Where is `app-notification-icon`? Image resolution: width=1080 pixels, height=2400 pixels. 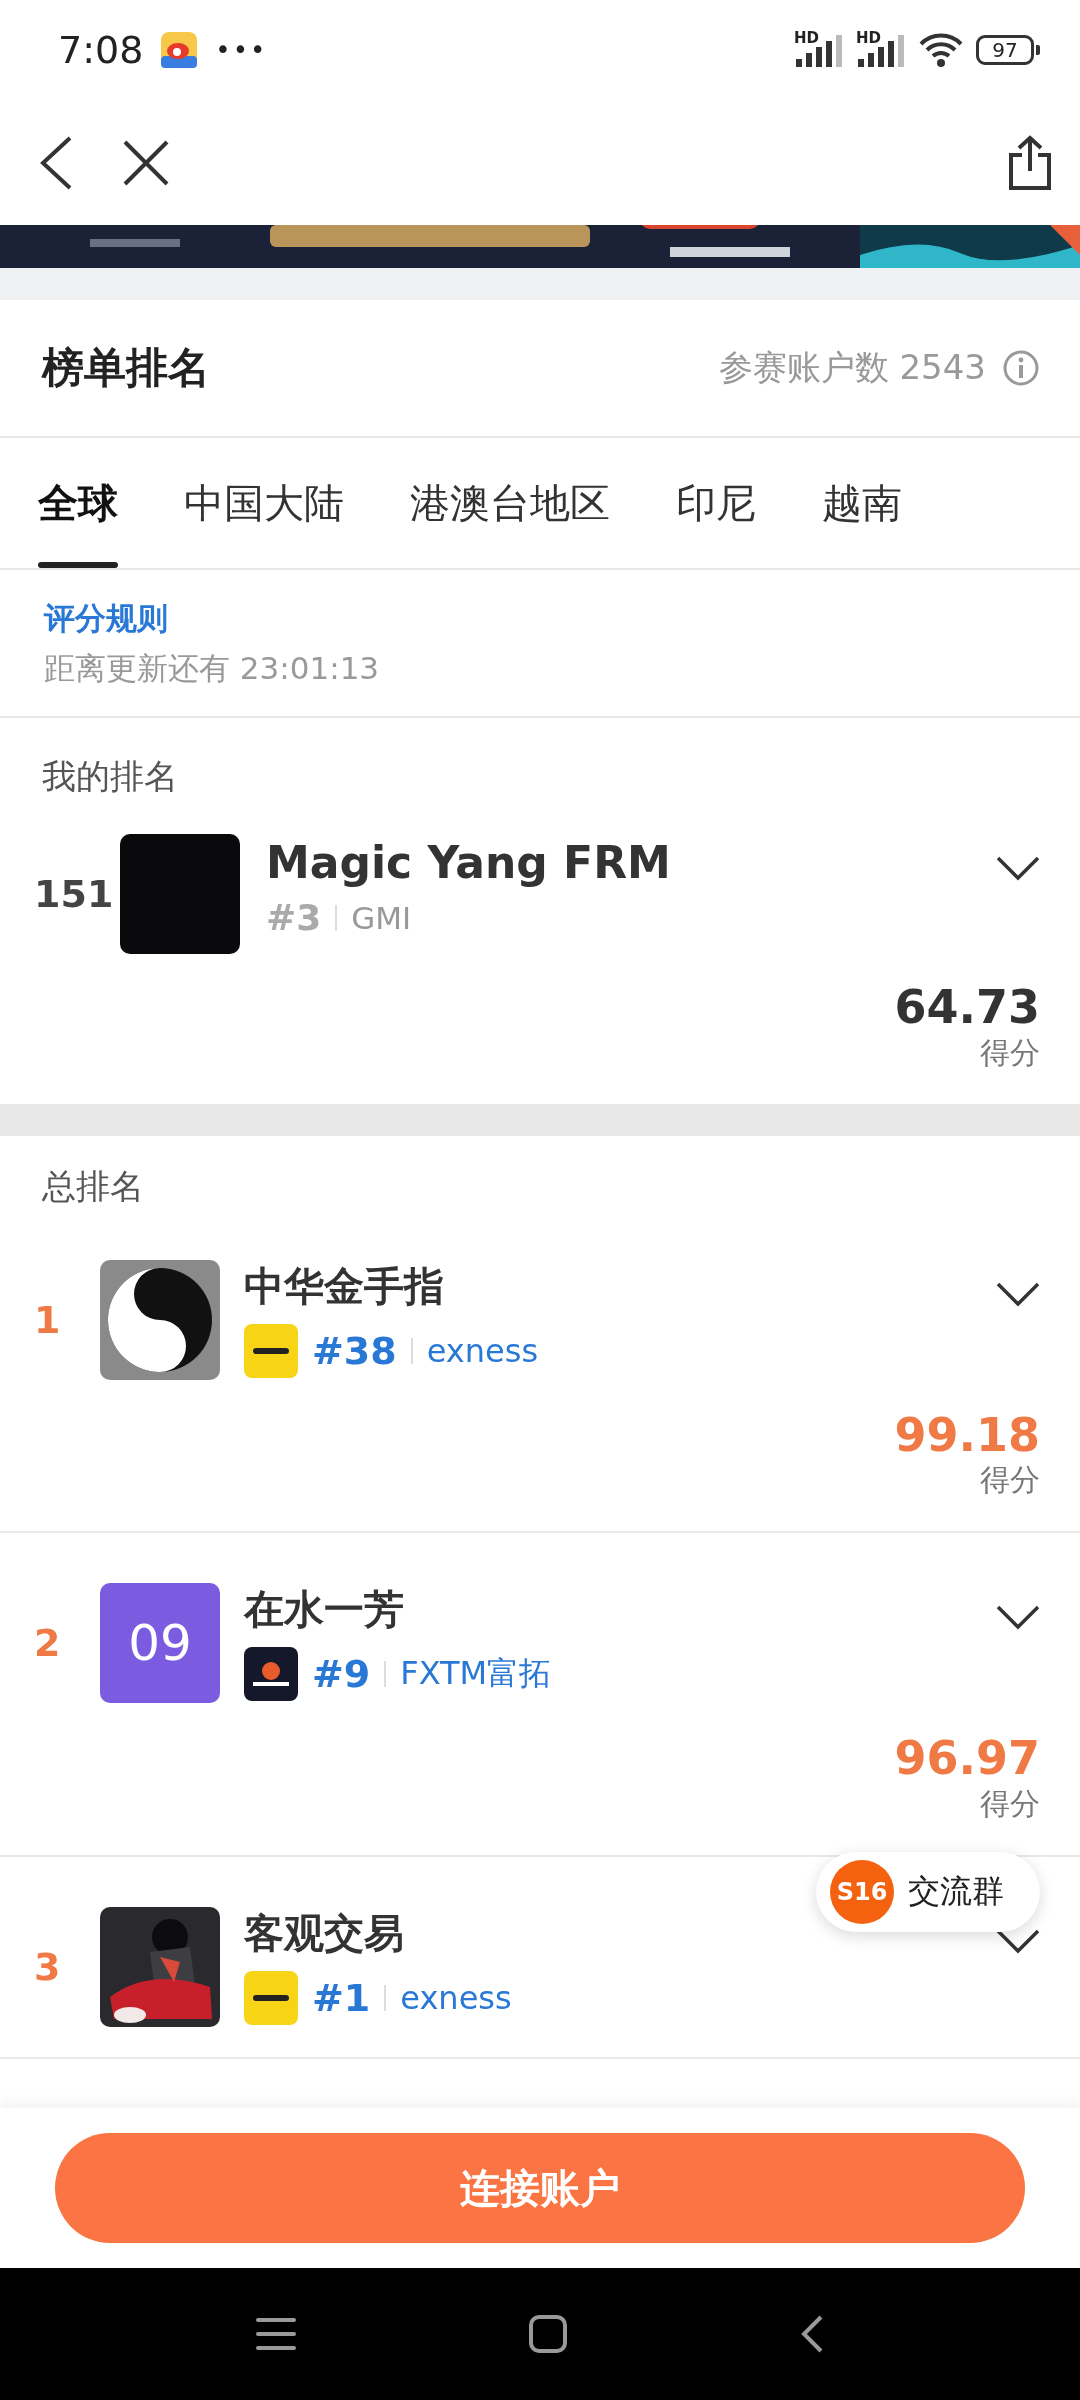 app-notification-icon is located at coordinates (179, 50).